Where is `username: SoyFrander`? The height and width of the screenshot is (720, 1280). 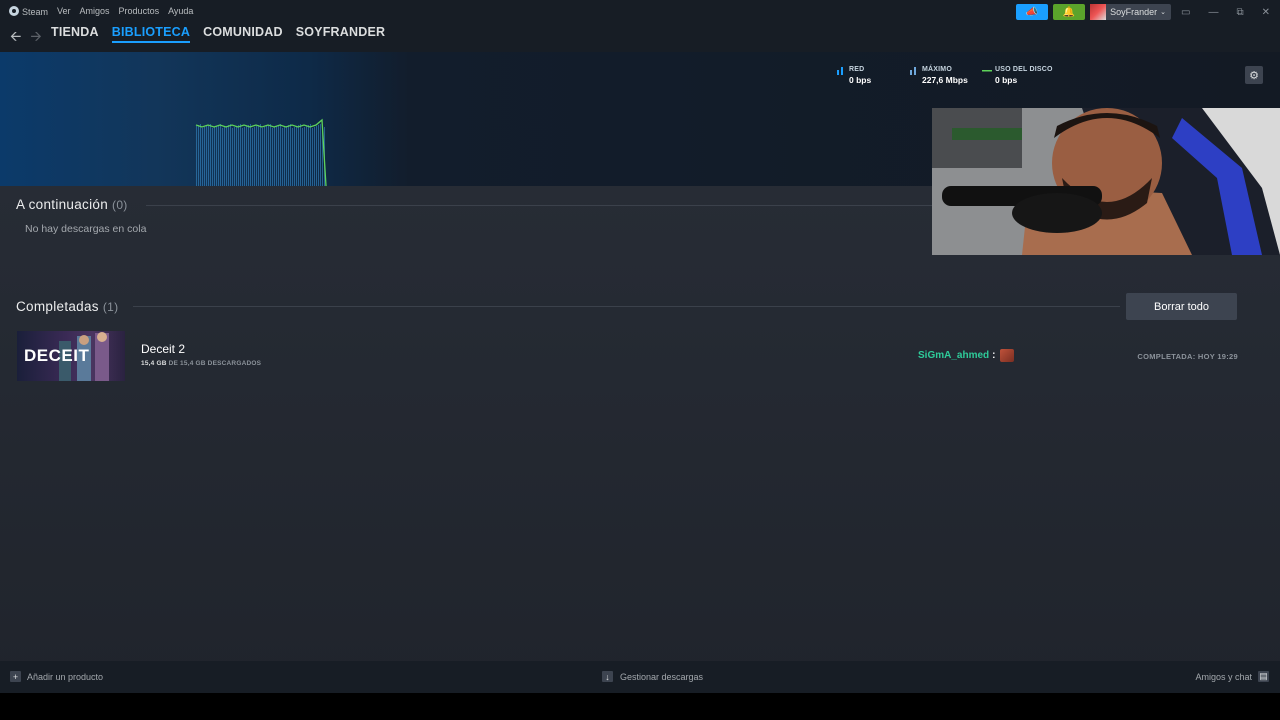 username: SoyFrander is located at coordinates (1134, 12).